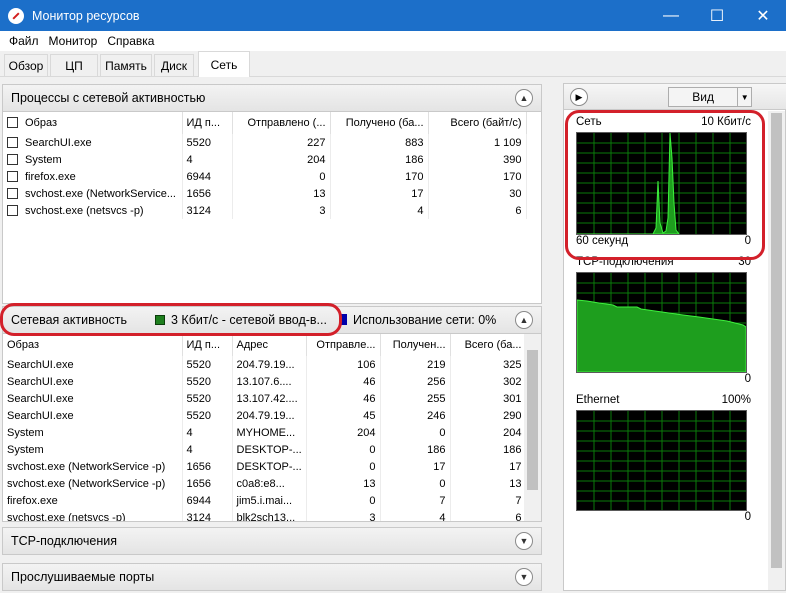  Describe the element at coordinates (710, 97) in the screenshot. I see `view-dropdown: Вид ▼` at that location.